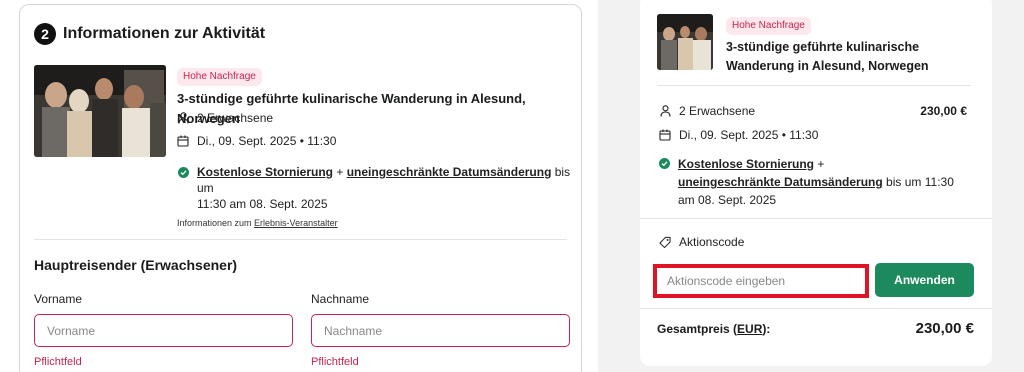 This screenshot has height=372, width=1024. I want to click on section-title: Informationen zur Aktivität, so click(164, 33).